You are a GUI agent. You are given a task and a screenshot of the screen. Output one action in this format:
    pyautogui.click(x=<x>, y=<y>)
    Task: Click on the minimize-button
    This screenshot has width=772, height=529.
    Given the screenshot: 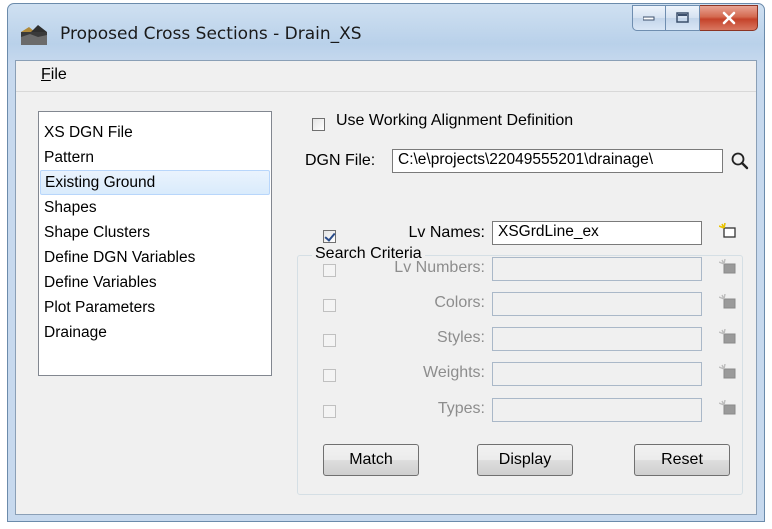 What is the action you would take?
    pyautogui.click(x=649, y=18)
    